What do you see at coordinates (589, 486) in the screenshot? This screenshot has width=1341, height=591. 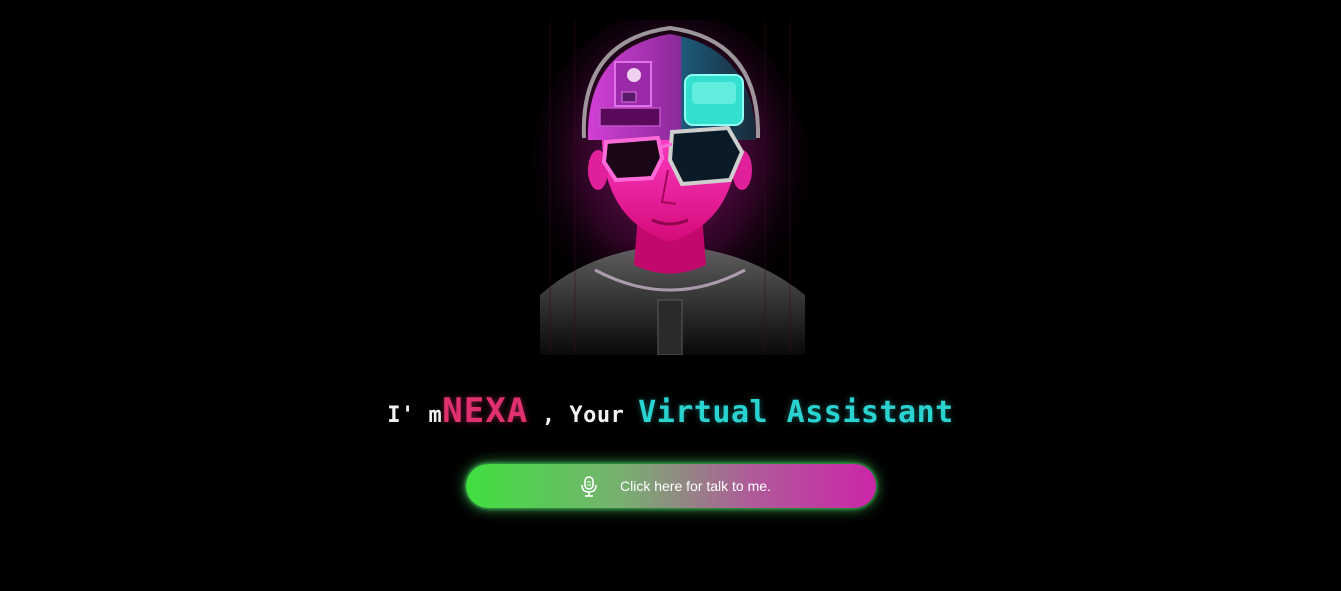 I see `microphone-icon` at bounding box center [589, 486].